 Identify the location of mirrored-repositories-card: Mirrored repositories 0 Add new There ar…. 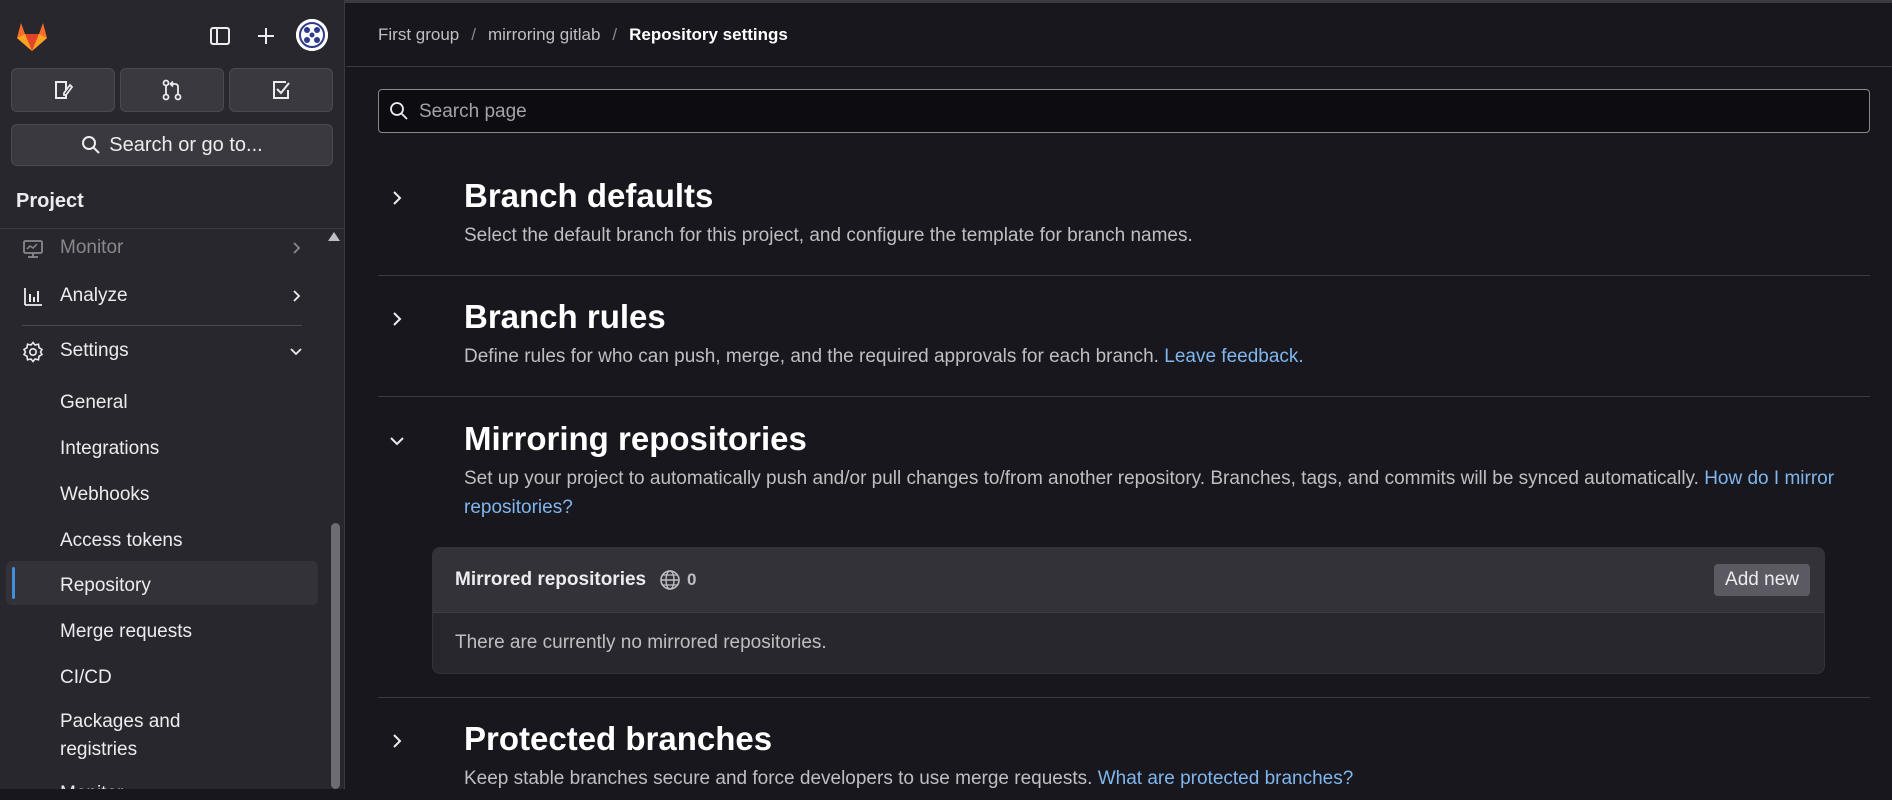
(1128, 610).